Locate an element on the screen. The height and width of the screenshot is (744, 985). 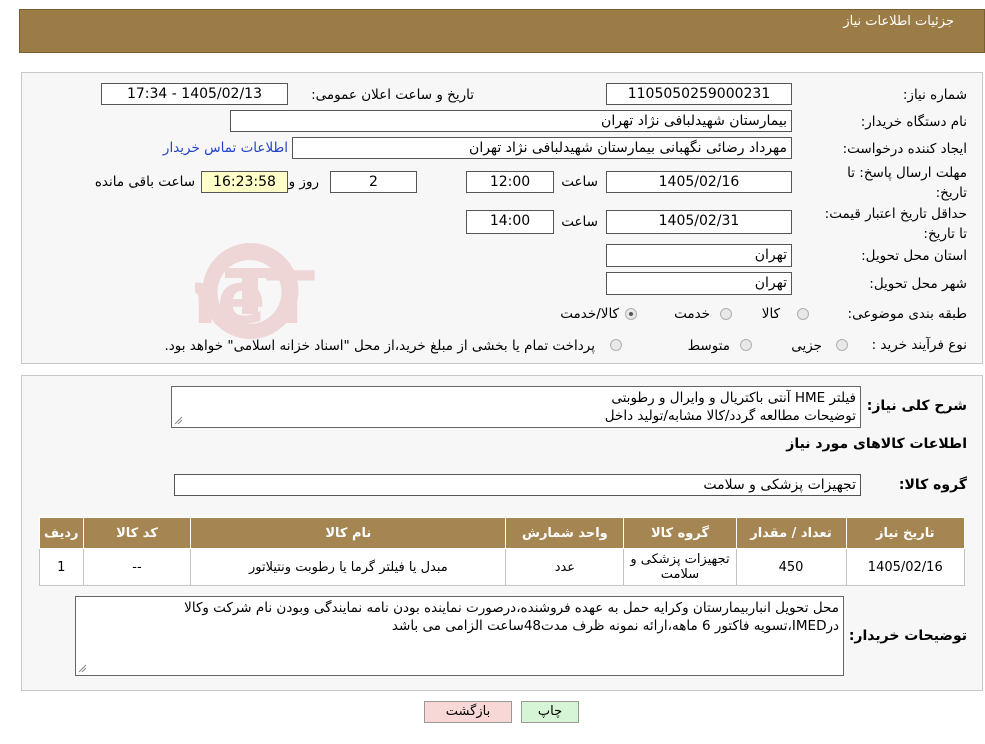
col-name: نام کالا is located at coordinates (348, 533).